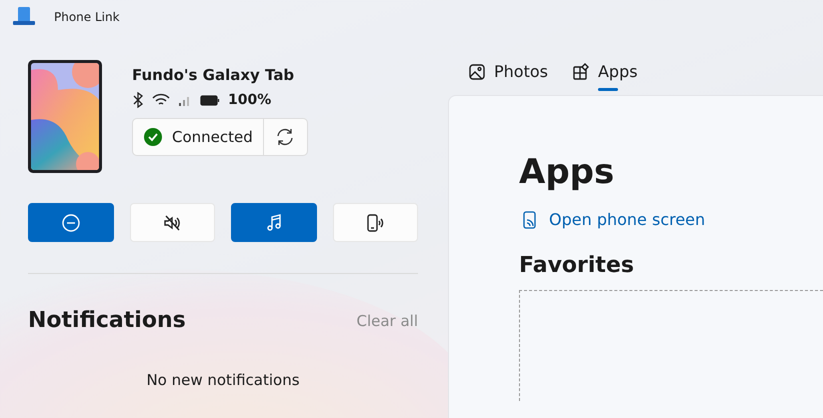 The image size is (823, 418). What do you see at coordinates (477, 71) in the screenshot?
I see `image-icon` at bounding box center [477, 71].